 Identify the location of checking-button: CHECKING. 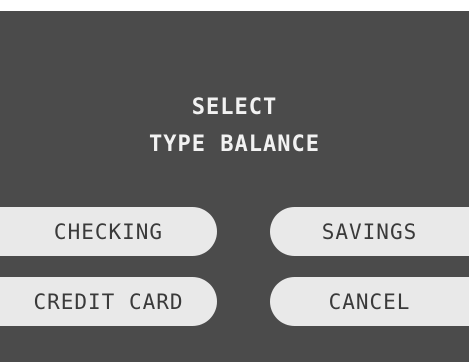
(108, 231).